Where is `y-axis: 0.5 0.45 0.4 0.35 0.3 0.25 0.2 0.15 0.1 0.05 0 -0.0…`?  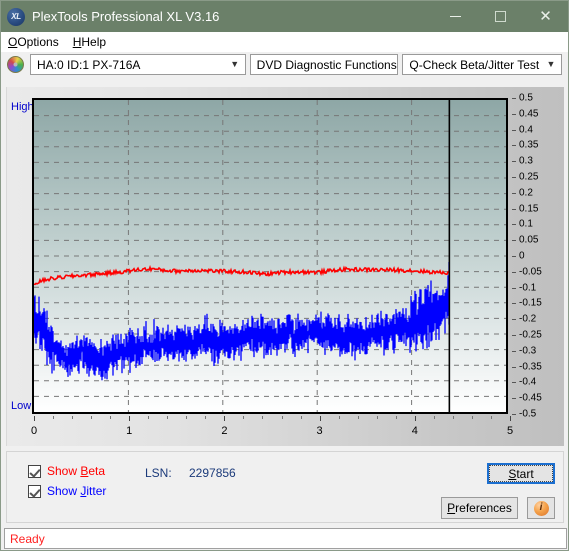
y-axis: 0.5 0.45 0.4 0.35 0.3 0.25 0.2 0.15 0.1 0.05 0 -0.0… is located at coordinates (538, 256).